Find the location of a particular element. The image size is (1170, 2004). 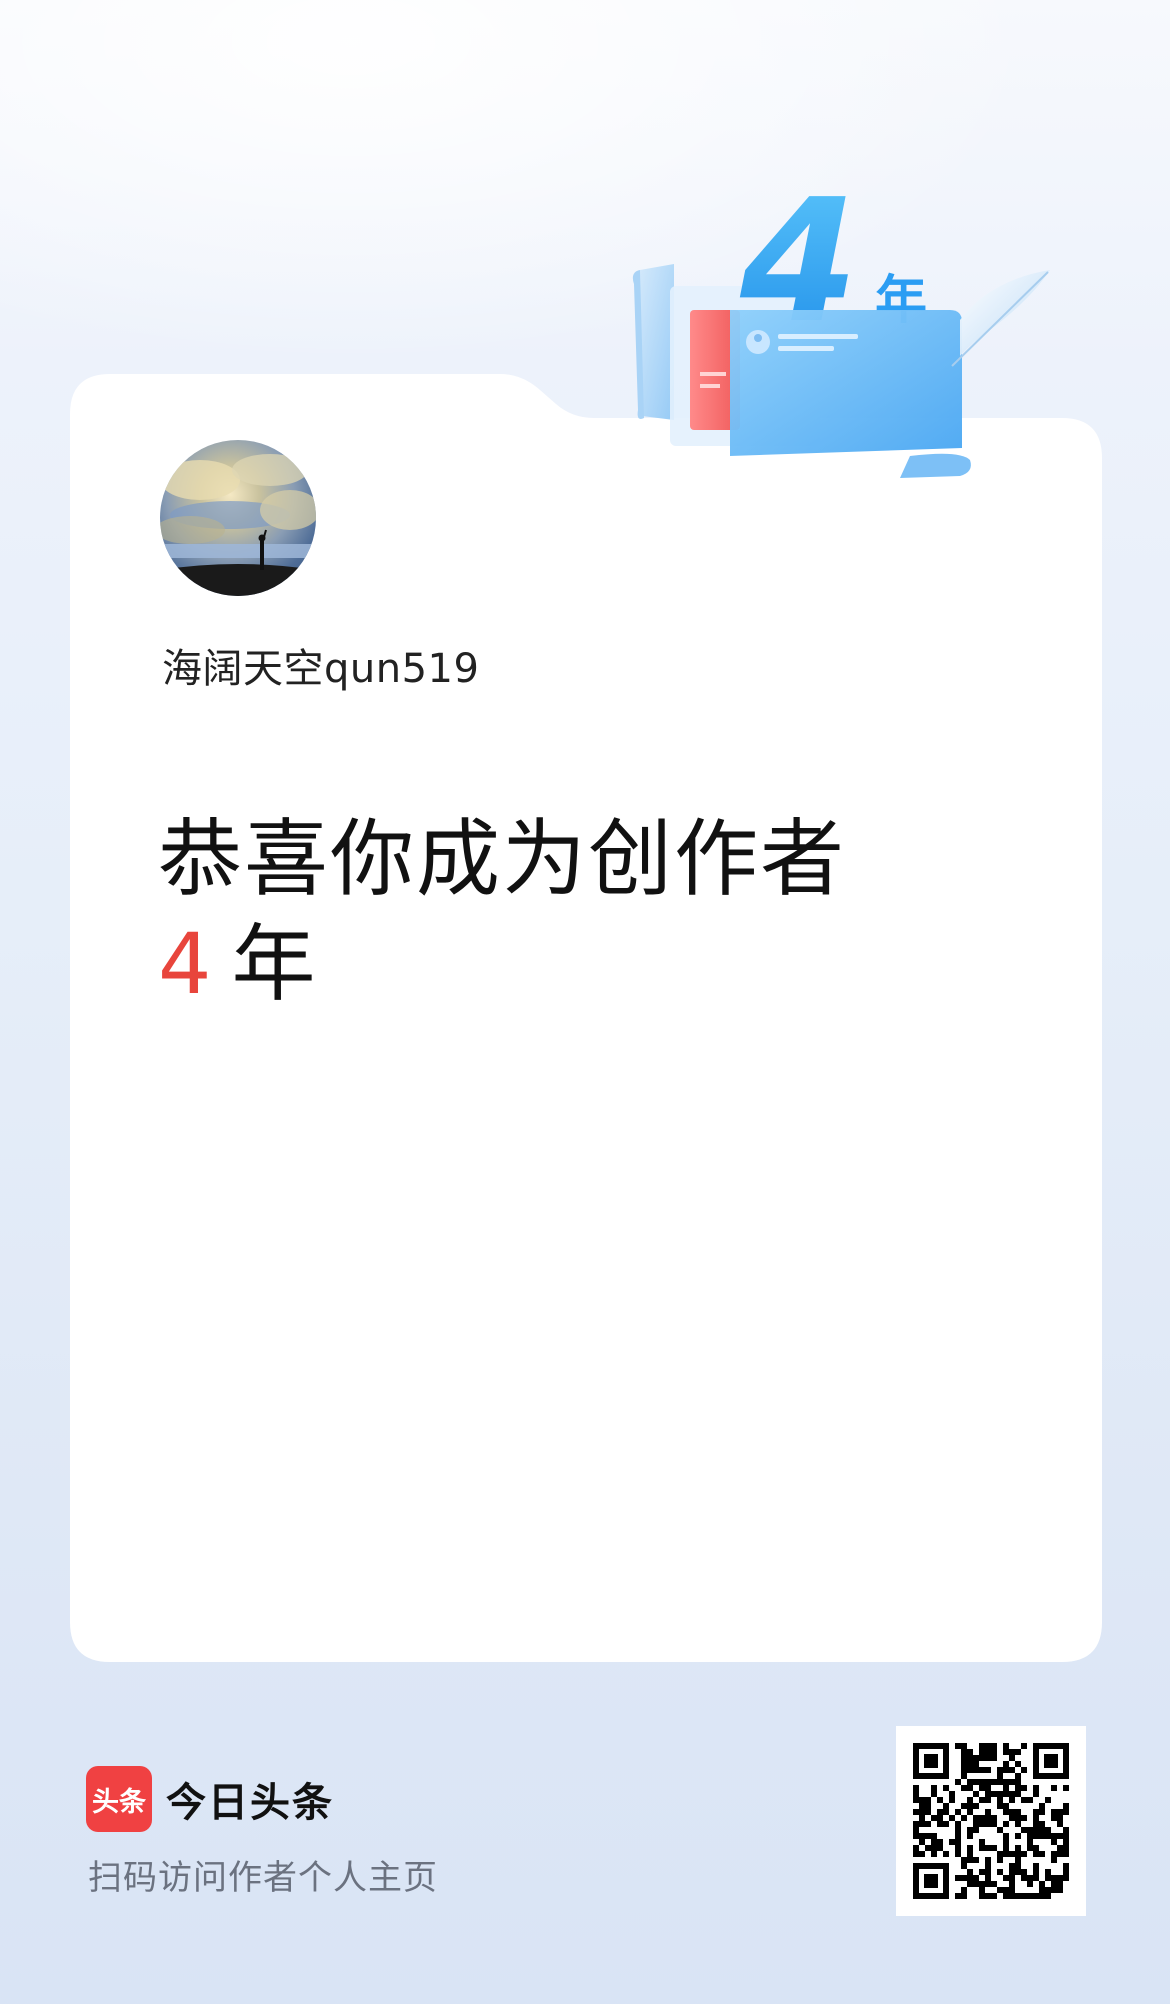

congrats-headline: 恭喜你成为创作者 is located at coordinates (502, 859).